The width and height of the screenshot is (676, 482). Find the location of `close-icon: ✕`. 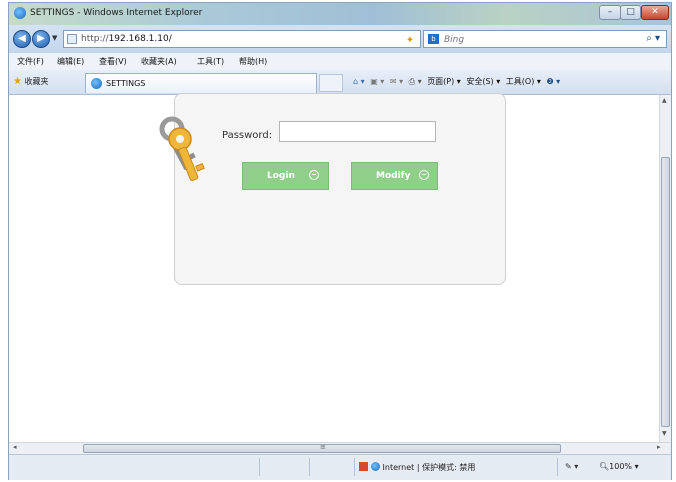

close-icon: ✕ is located at coordinates (655, 12).